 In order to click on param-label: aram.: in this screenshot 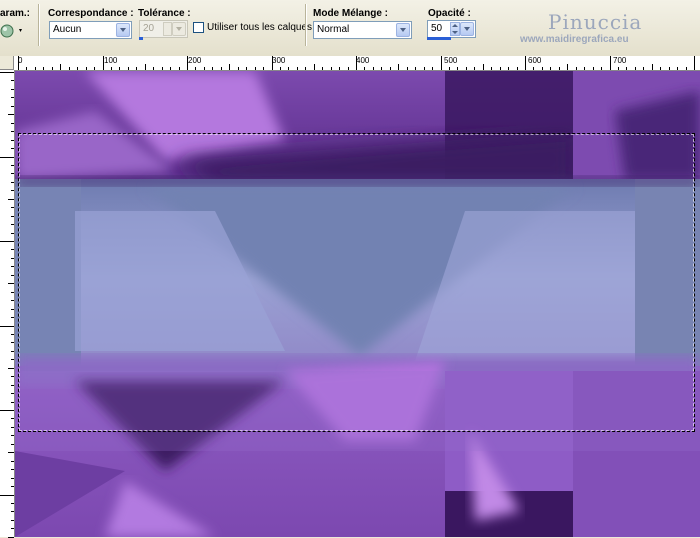, I will do `click(15, 13)`.